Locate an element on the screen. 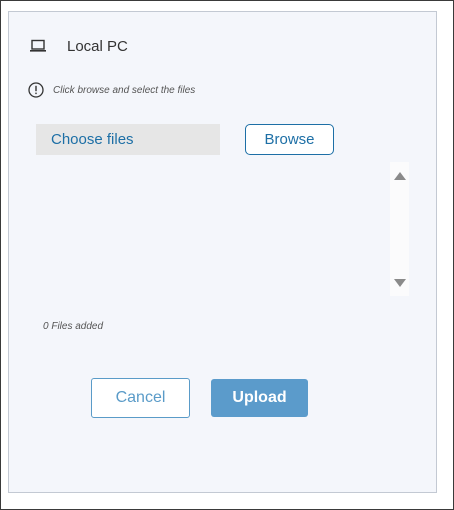  scroll-up-arrow-icon is located at coordinates (400, 176).